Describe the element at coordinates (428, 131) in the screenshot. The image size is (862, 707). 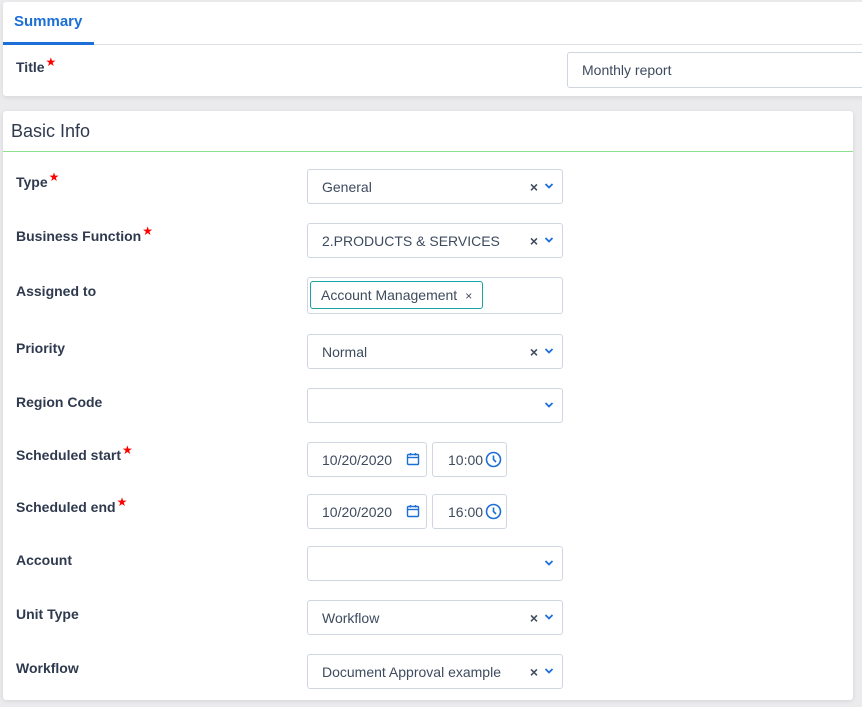
I see `section-title: Basic Info` at that location.